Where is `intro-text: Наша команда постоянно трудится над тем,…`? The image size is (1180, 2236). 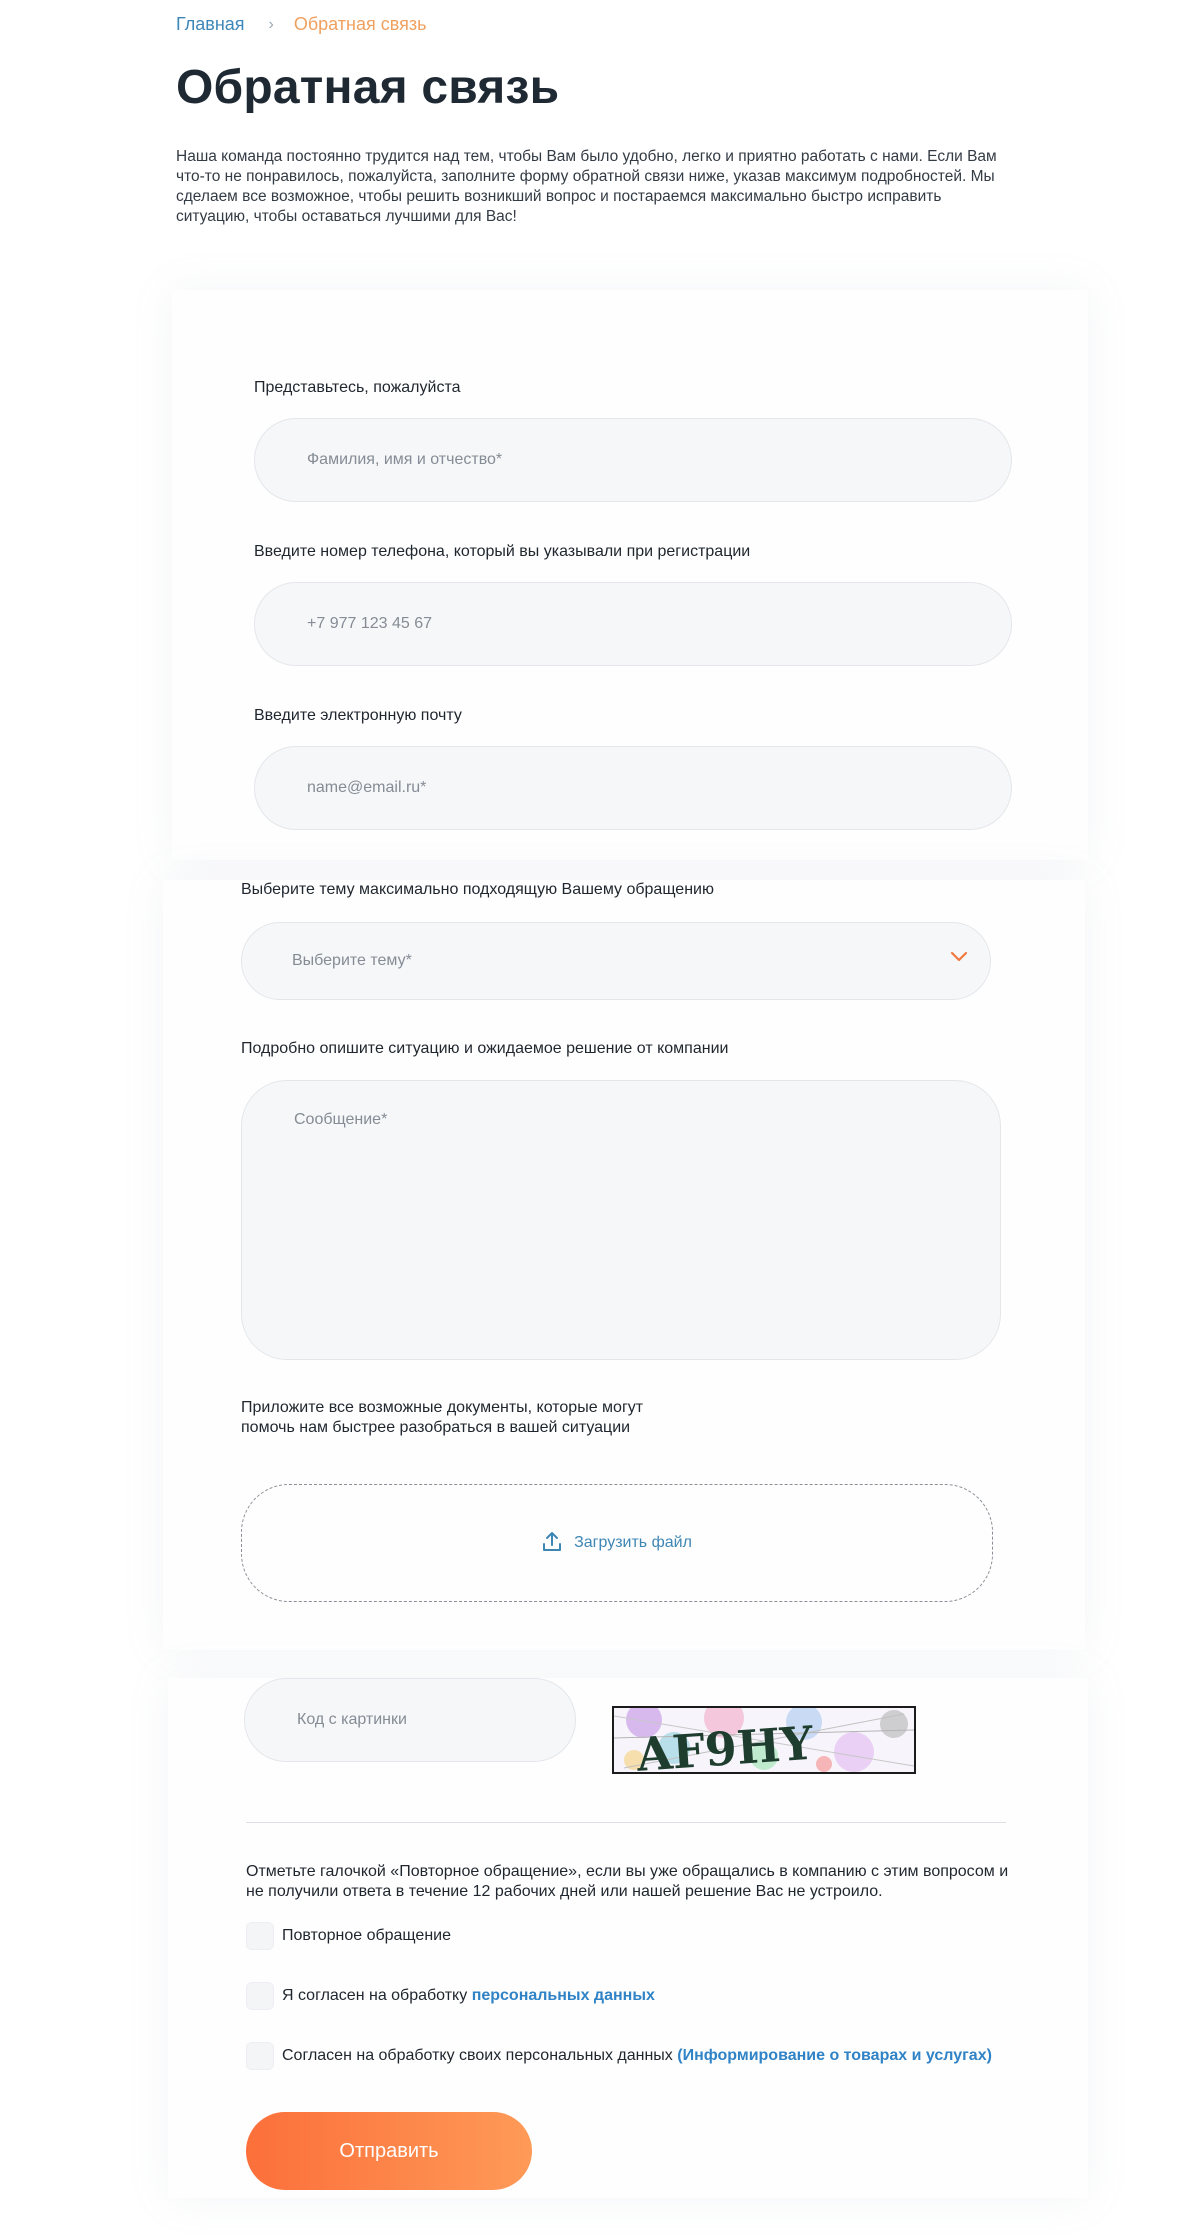
intro-text: Наша команда постоянно трудится над тем,… is located at coordinates (586, 186).